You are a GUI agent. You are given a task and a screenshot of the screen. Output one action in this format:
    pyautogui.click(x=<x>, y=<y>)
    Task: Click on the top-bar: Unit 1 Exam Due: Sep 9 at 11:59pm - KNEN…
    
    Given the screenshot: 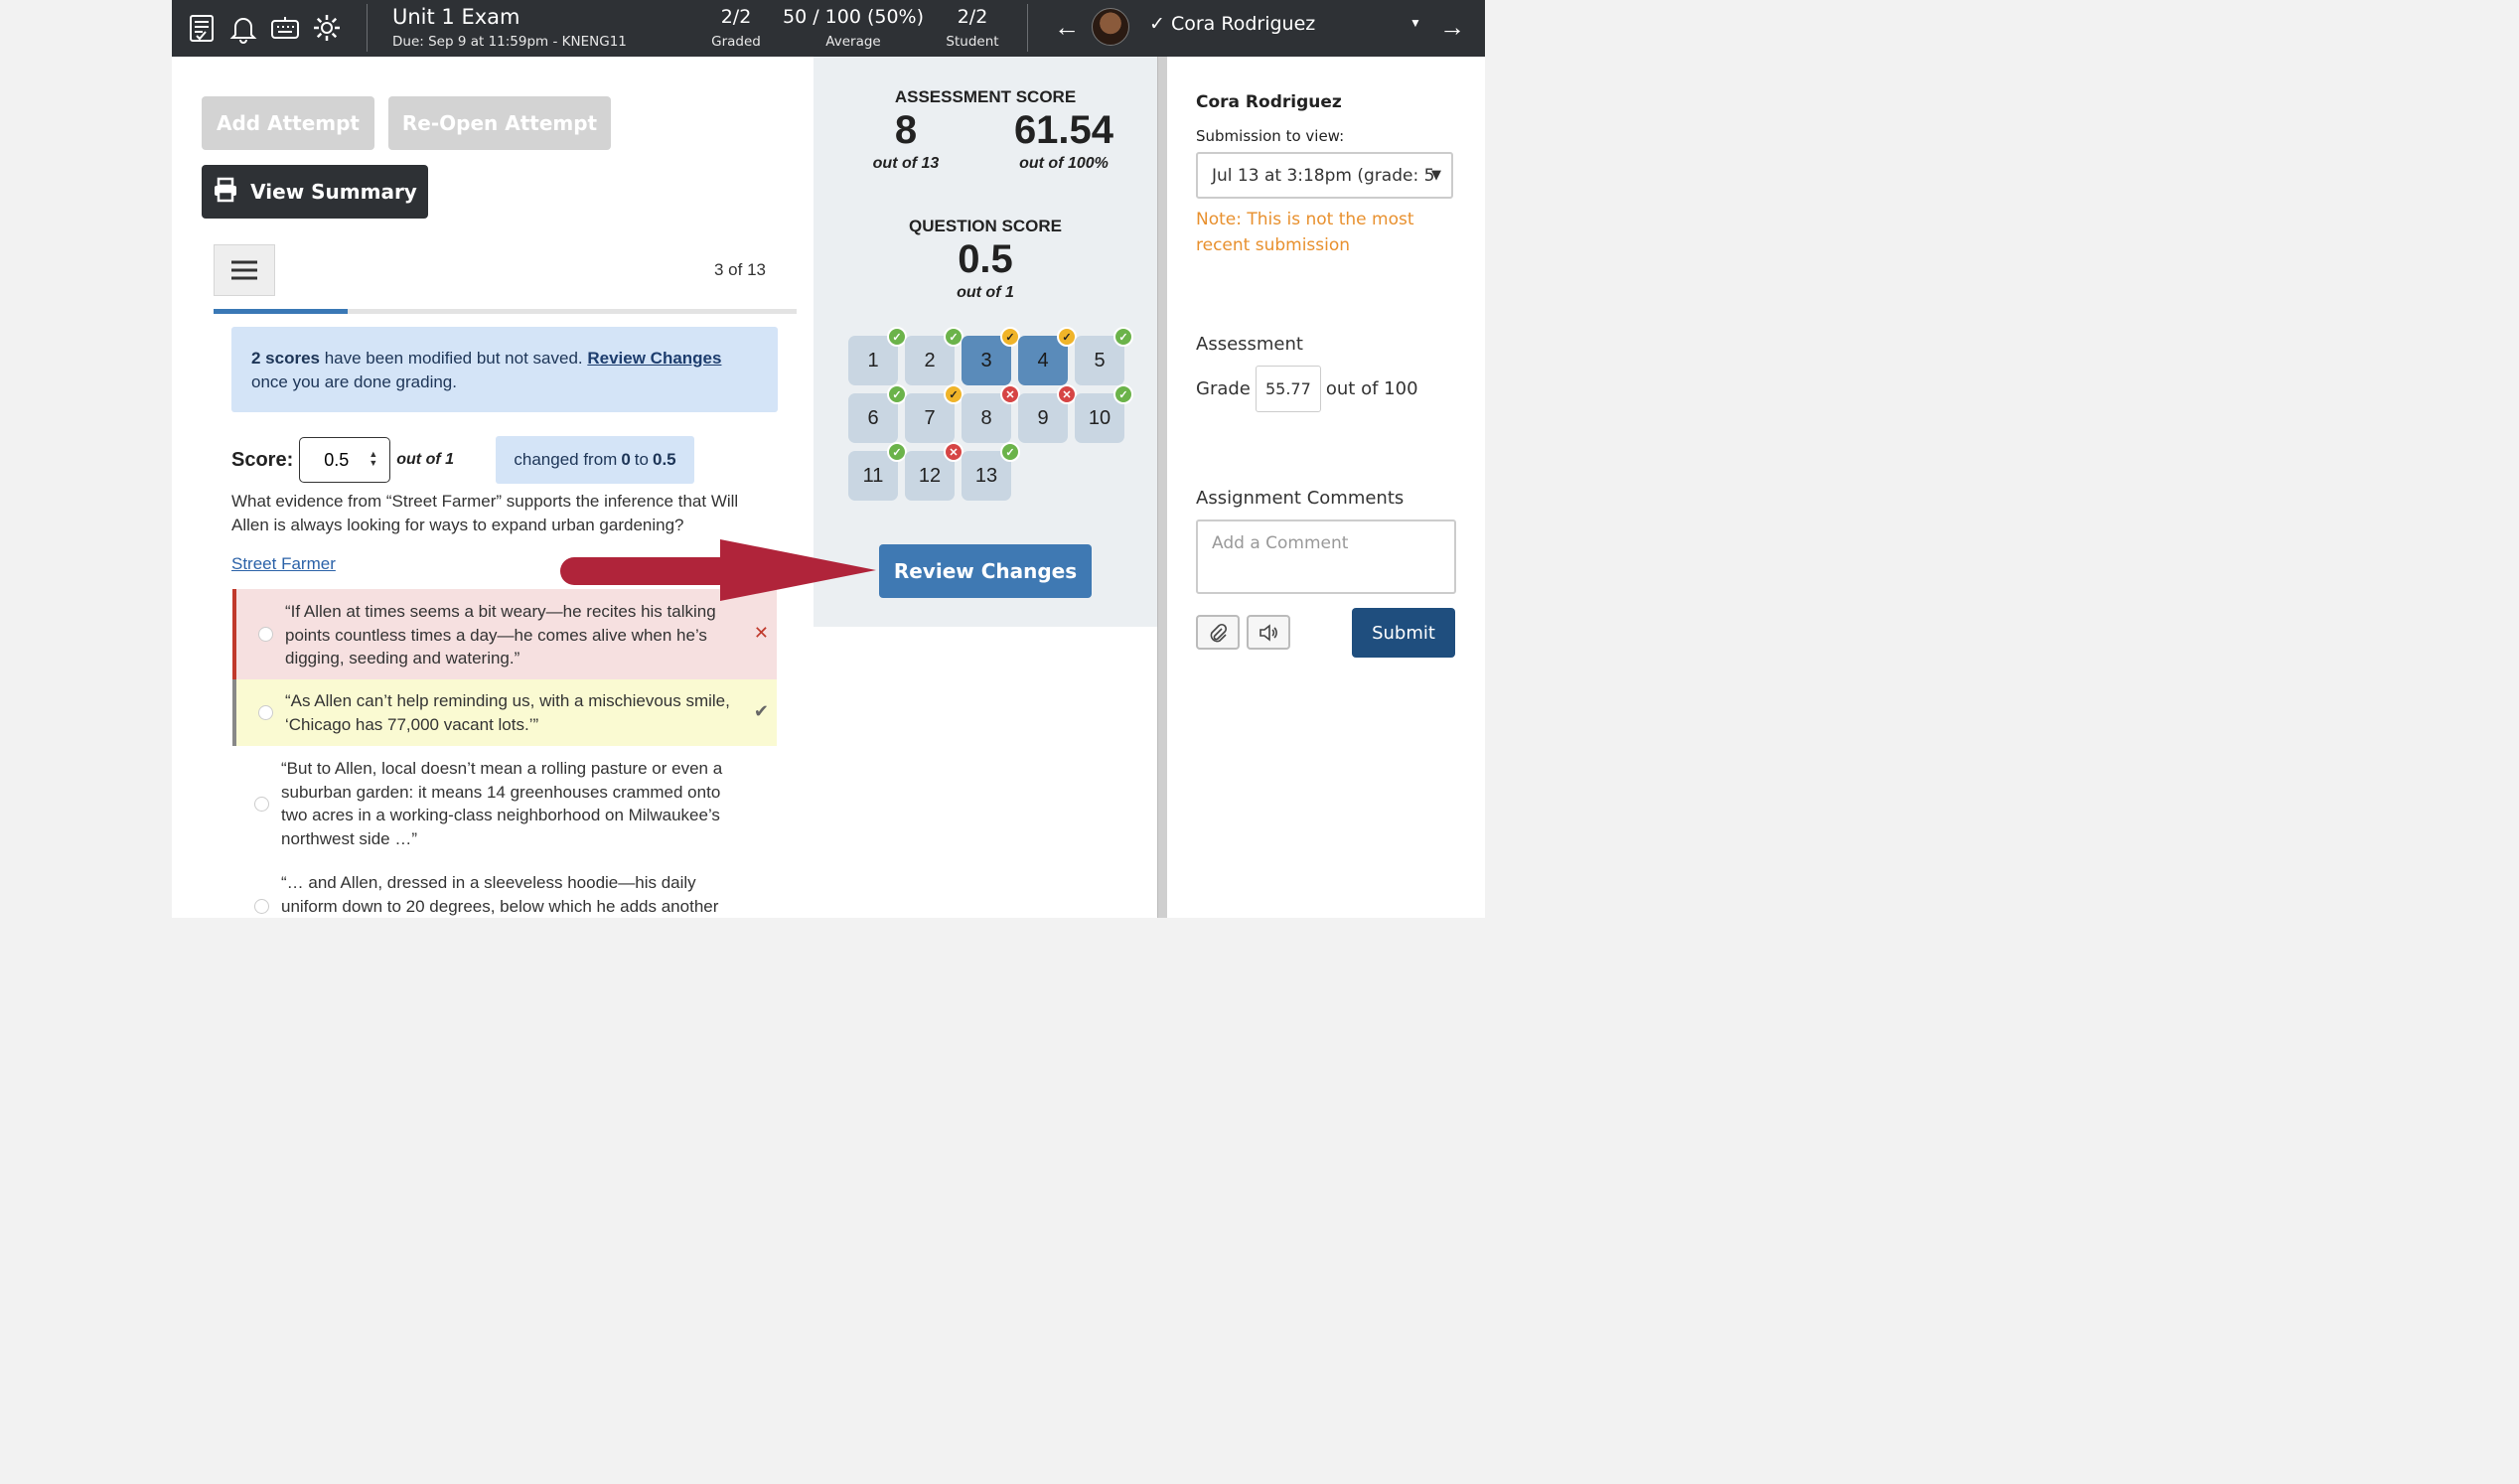 What is the action you would take?
    pyautogui.click(x=828, y=28)
    